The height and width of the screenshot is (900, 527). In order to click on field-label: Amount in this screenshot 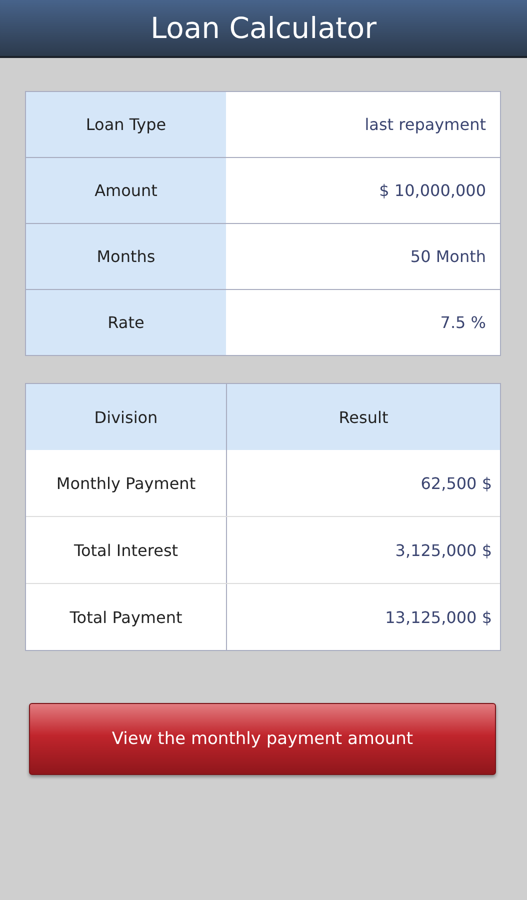, I will do `click(126, 190)`.